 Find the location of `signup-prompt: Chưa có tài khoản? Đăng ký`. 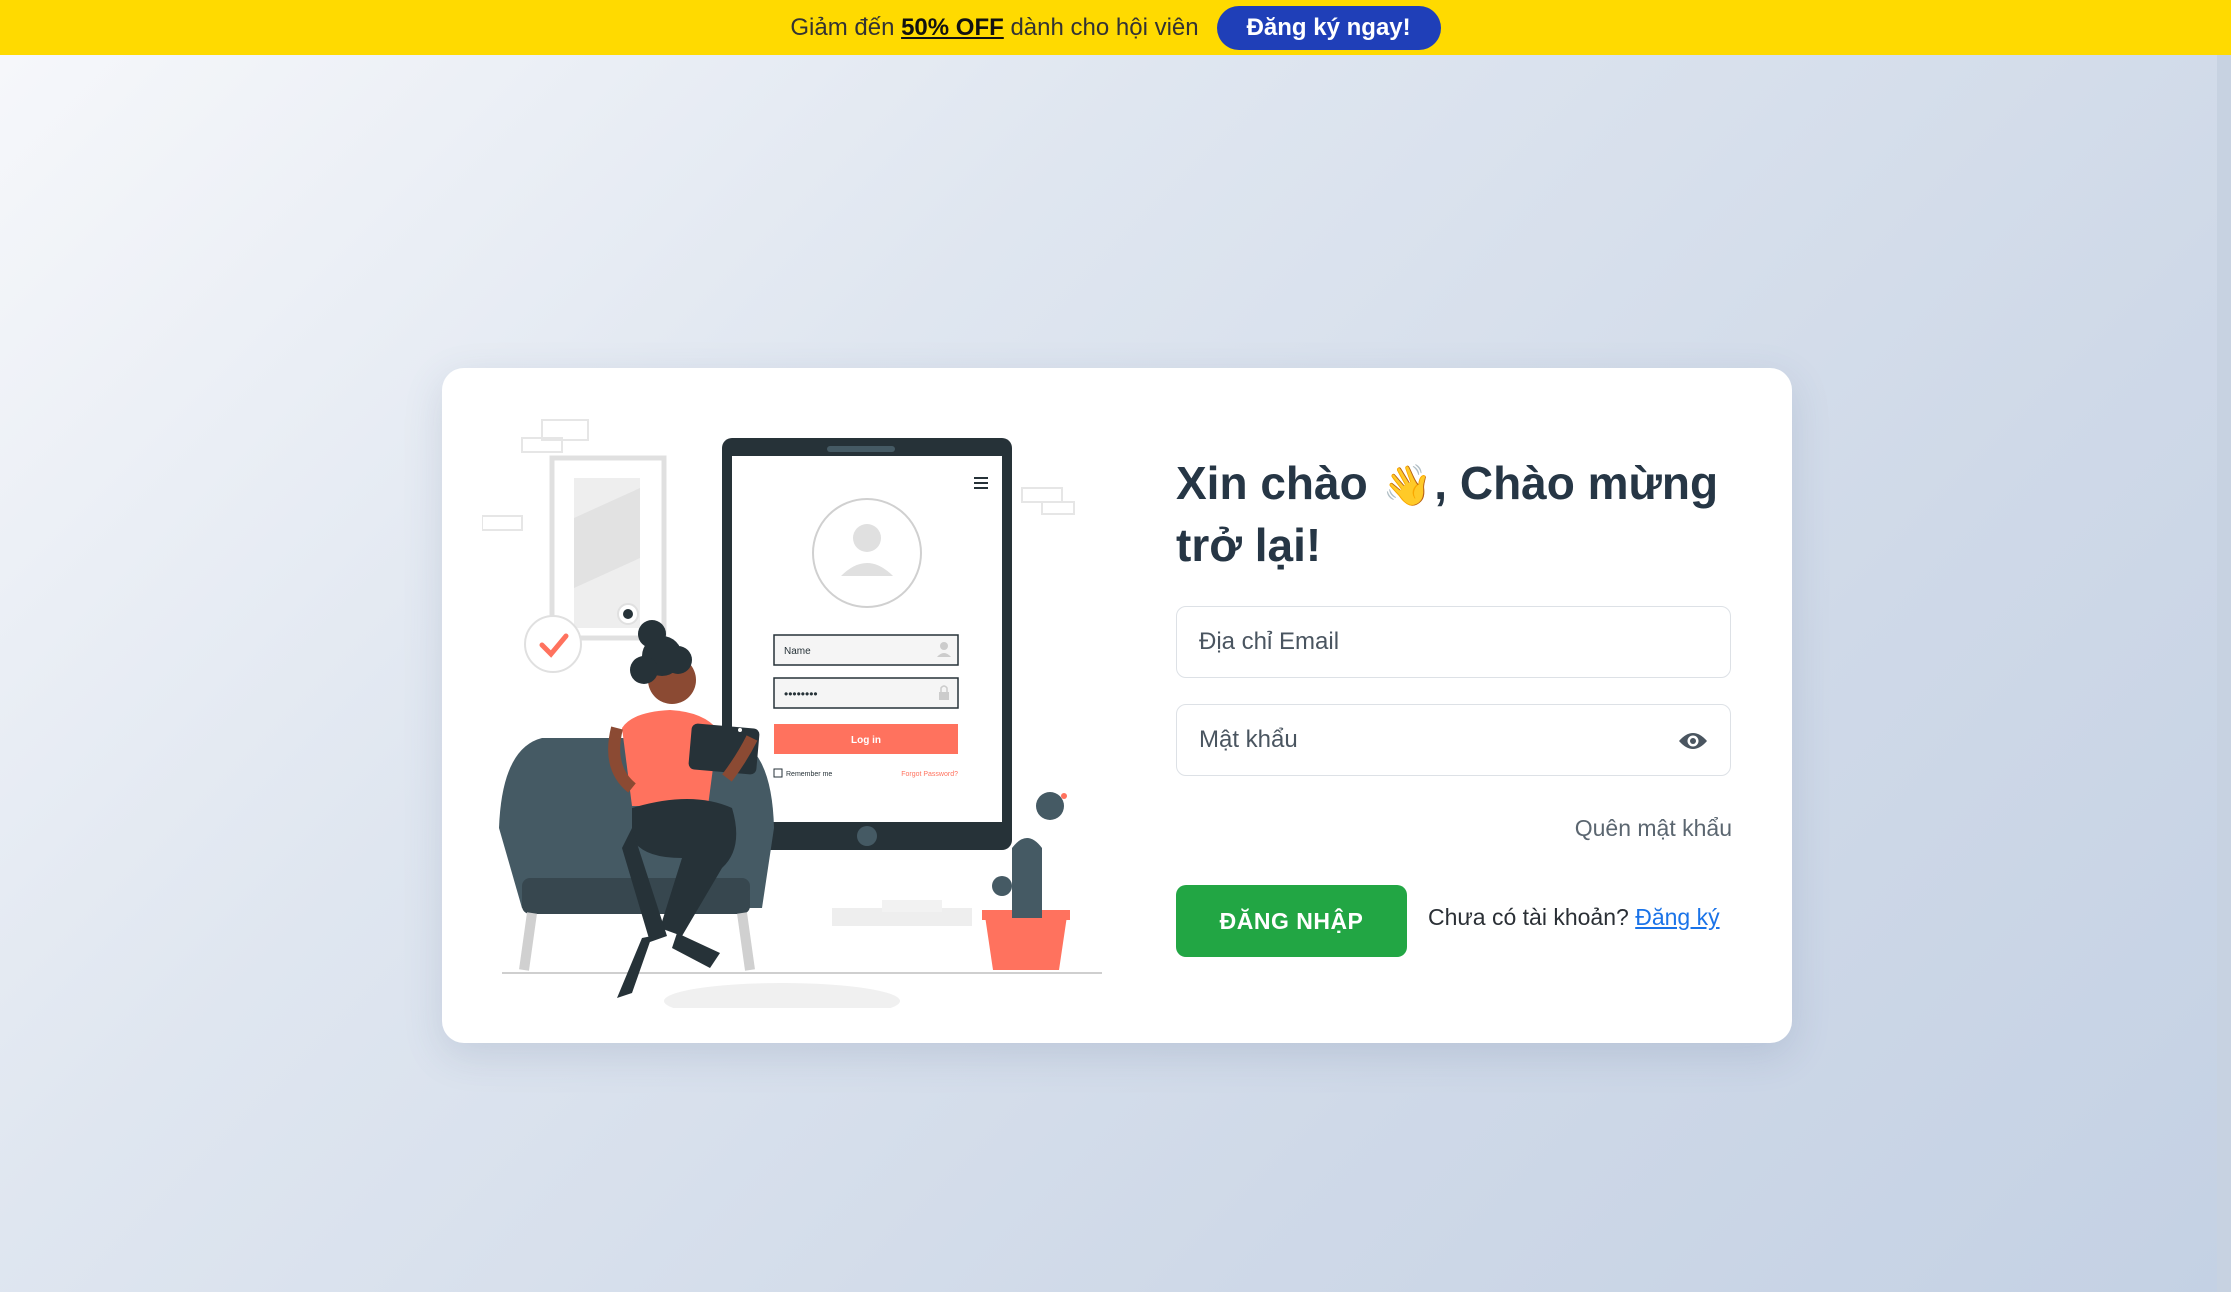

signup-prompt: Chưa có tài khoản? Đăng ký is located at coordinates (1574, 917).